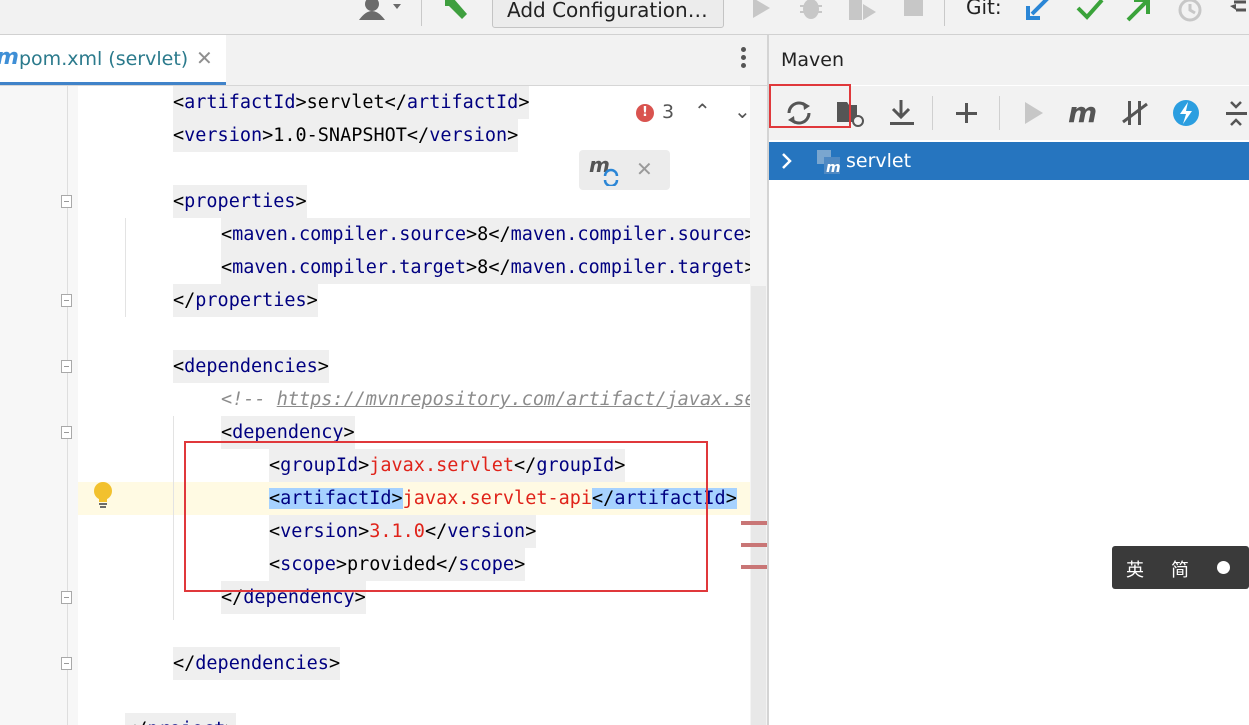 This screenshot has height=725, width=1249. Describe the element at coordinates (761, 11) in the screenshot. I see `run-icon` at that location.